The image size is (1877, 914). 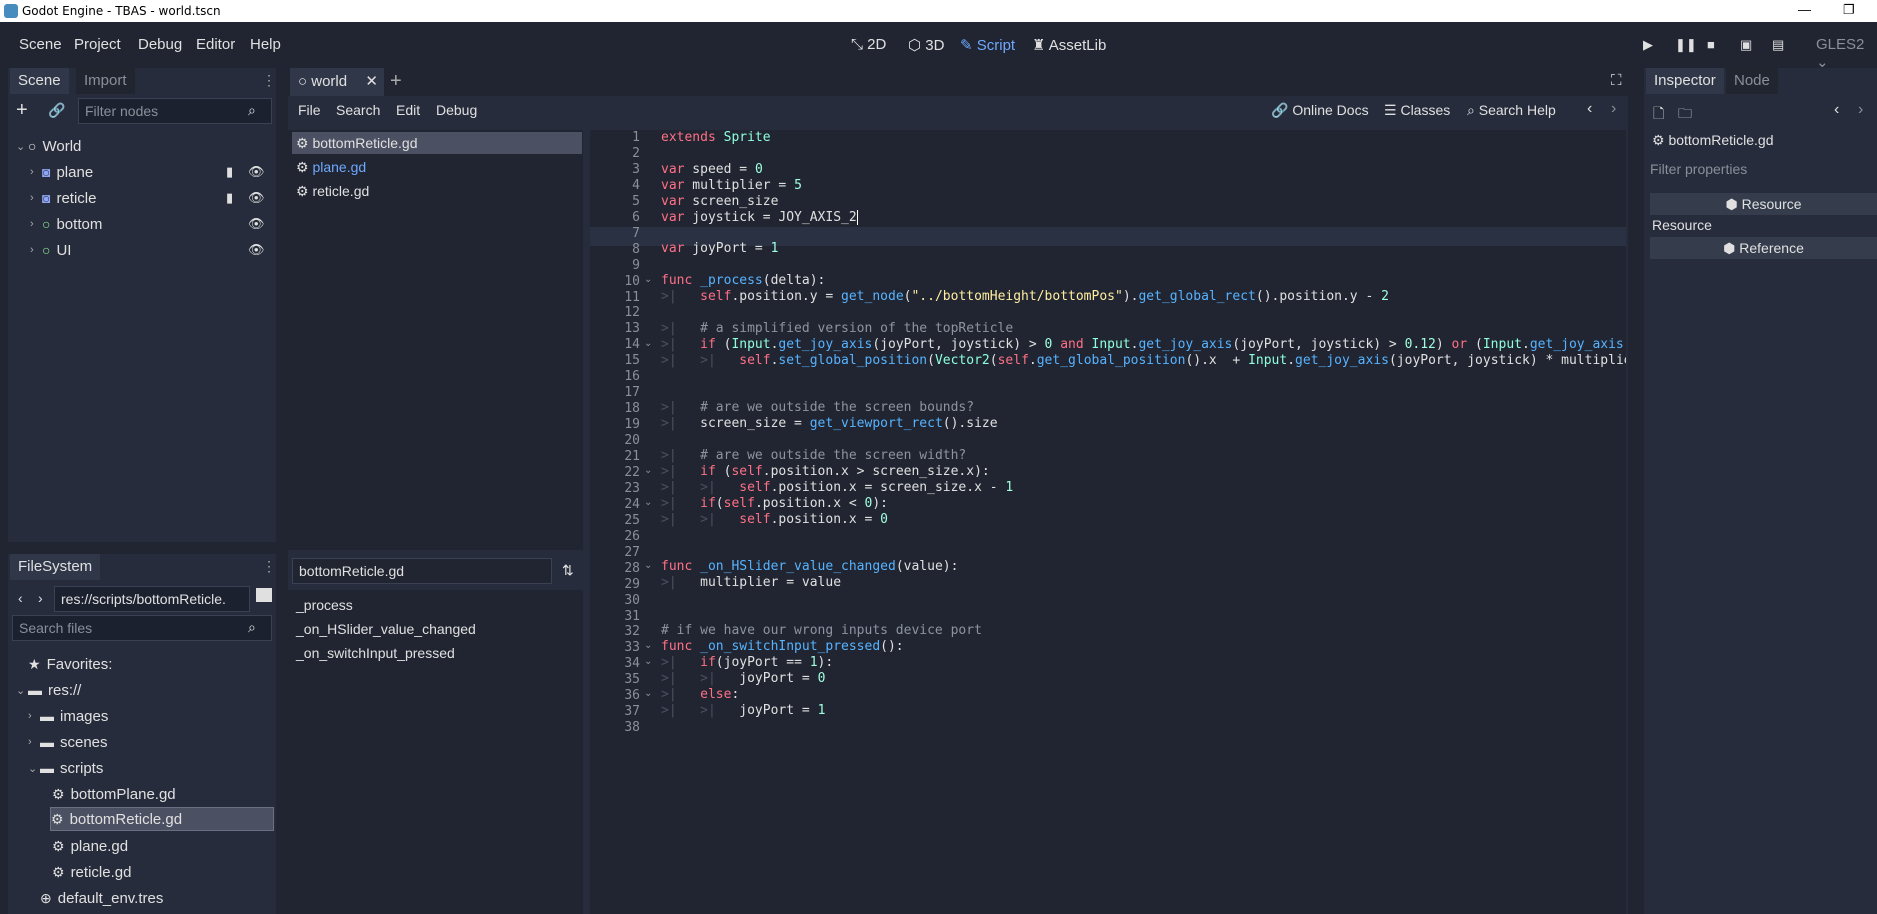 What do you see at coordinates (568, 570) in the screenshot?
I see `sort-icon: ⇅` at bounding box center [568, 570].